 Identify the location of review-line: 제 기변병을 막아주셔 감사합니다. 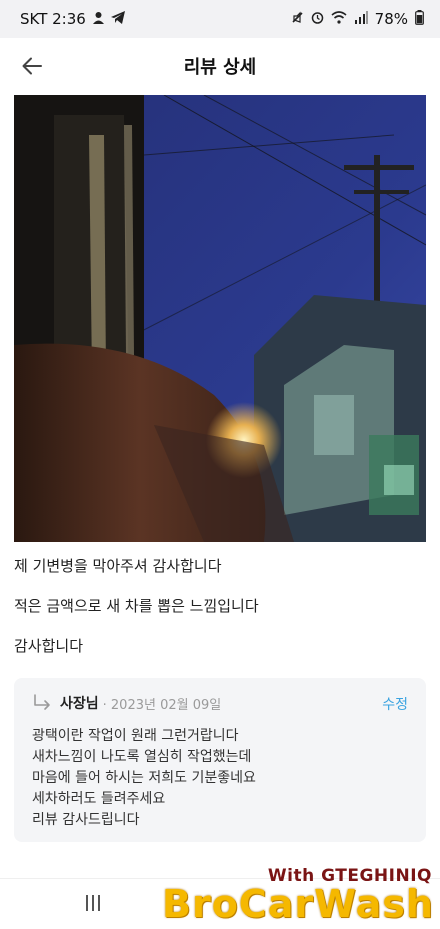
(118, 566).